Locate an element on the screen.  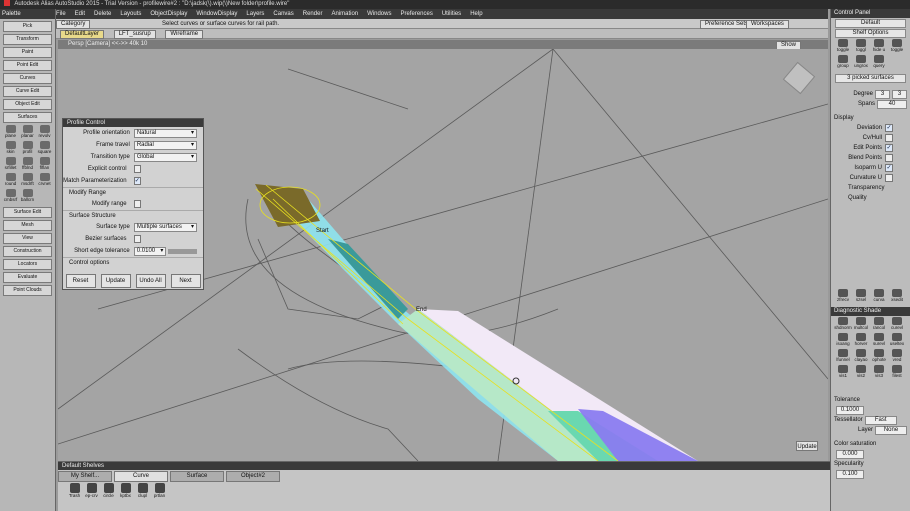
palette-point-edit-button: Point Edit is located at coordinates (27, 65).